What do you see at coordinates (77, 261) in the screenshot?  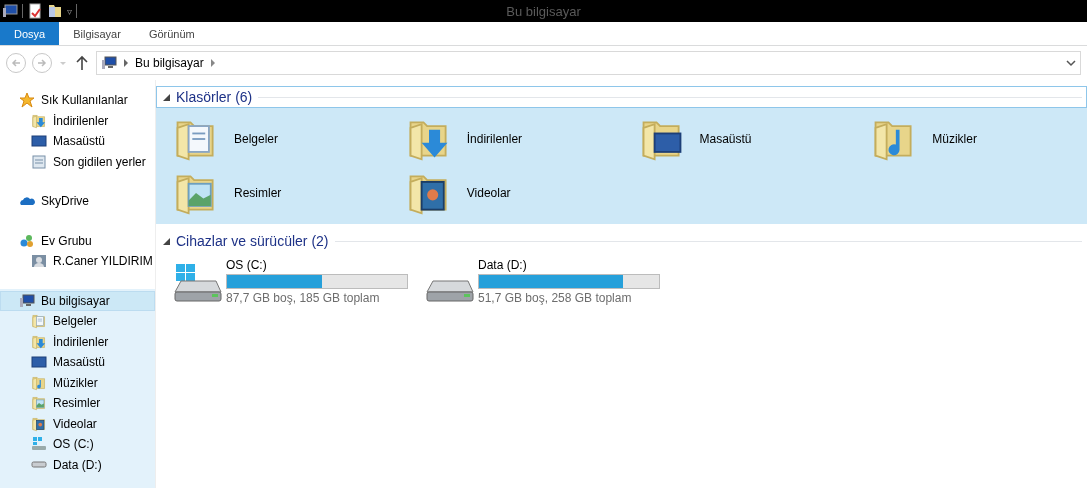 I see `nav-item: R.Caner YILDIRIM` at bounding box center [77, 261].